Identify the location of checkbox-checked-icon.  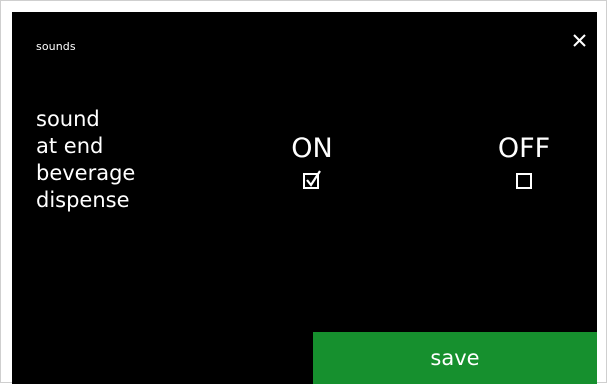
(312, 179).